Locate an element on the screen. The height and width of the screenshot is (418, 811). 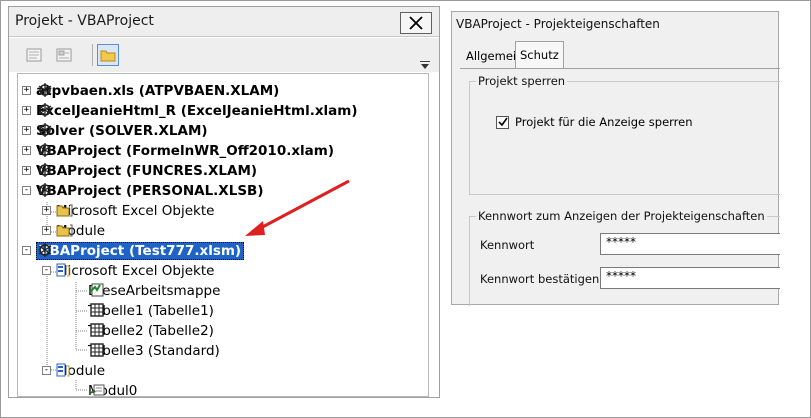
lock-project-checkbox-row: Projekt für die Anzeige sperren is located at coordinates (594, 122).